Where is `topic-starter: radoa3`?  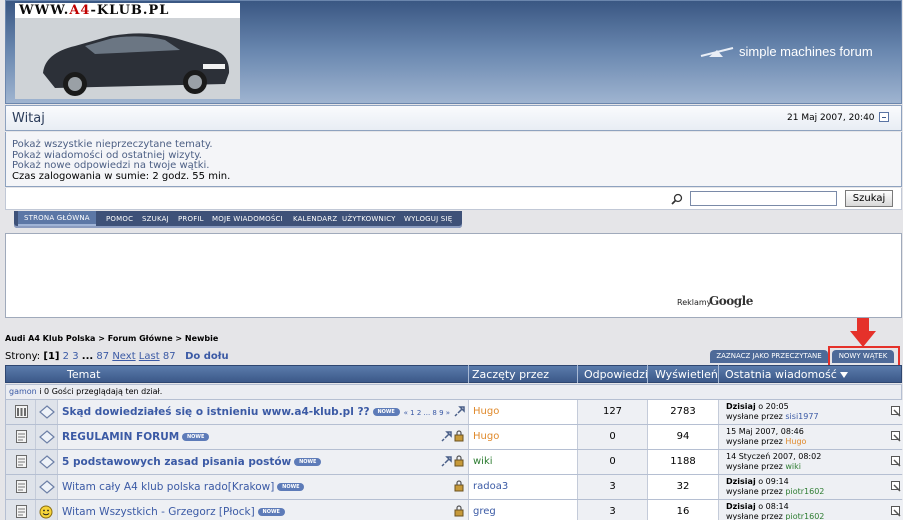 topic-starter: radoa3 is located at coordinates (490, 486).